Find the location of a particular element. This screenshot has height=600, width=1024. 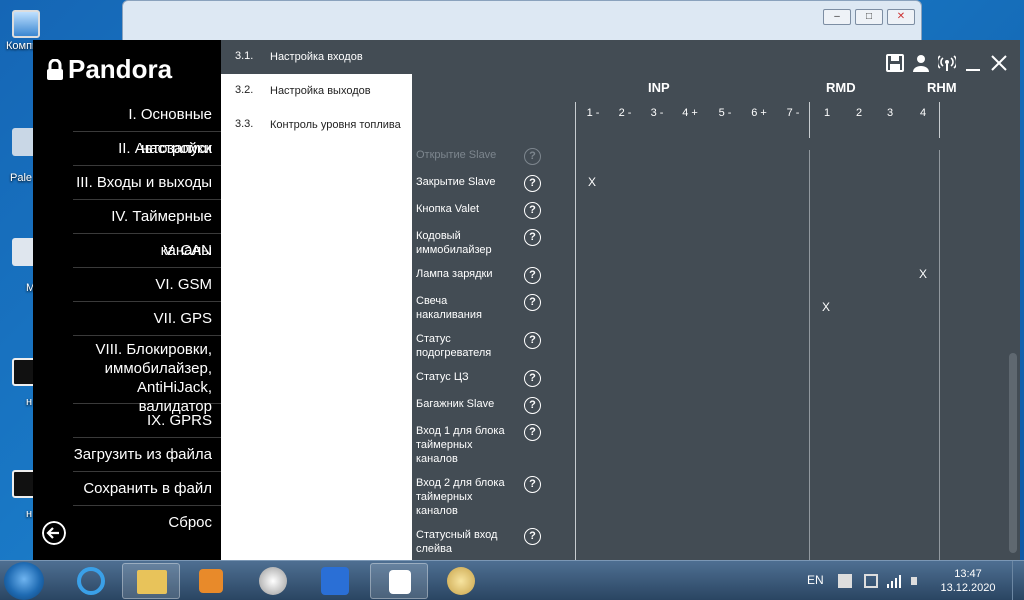

menu-item-gps: VII. GPS is located at coordinates (147, 319).